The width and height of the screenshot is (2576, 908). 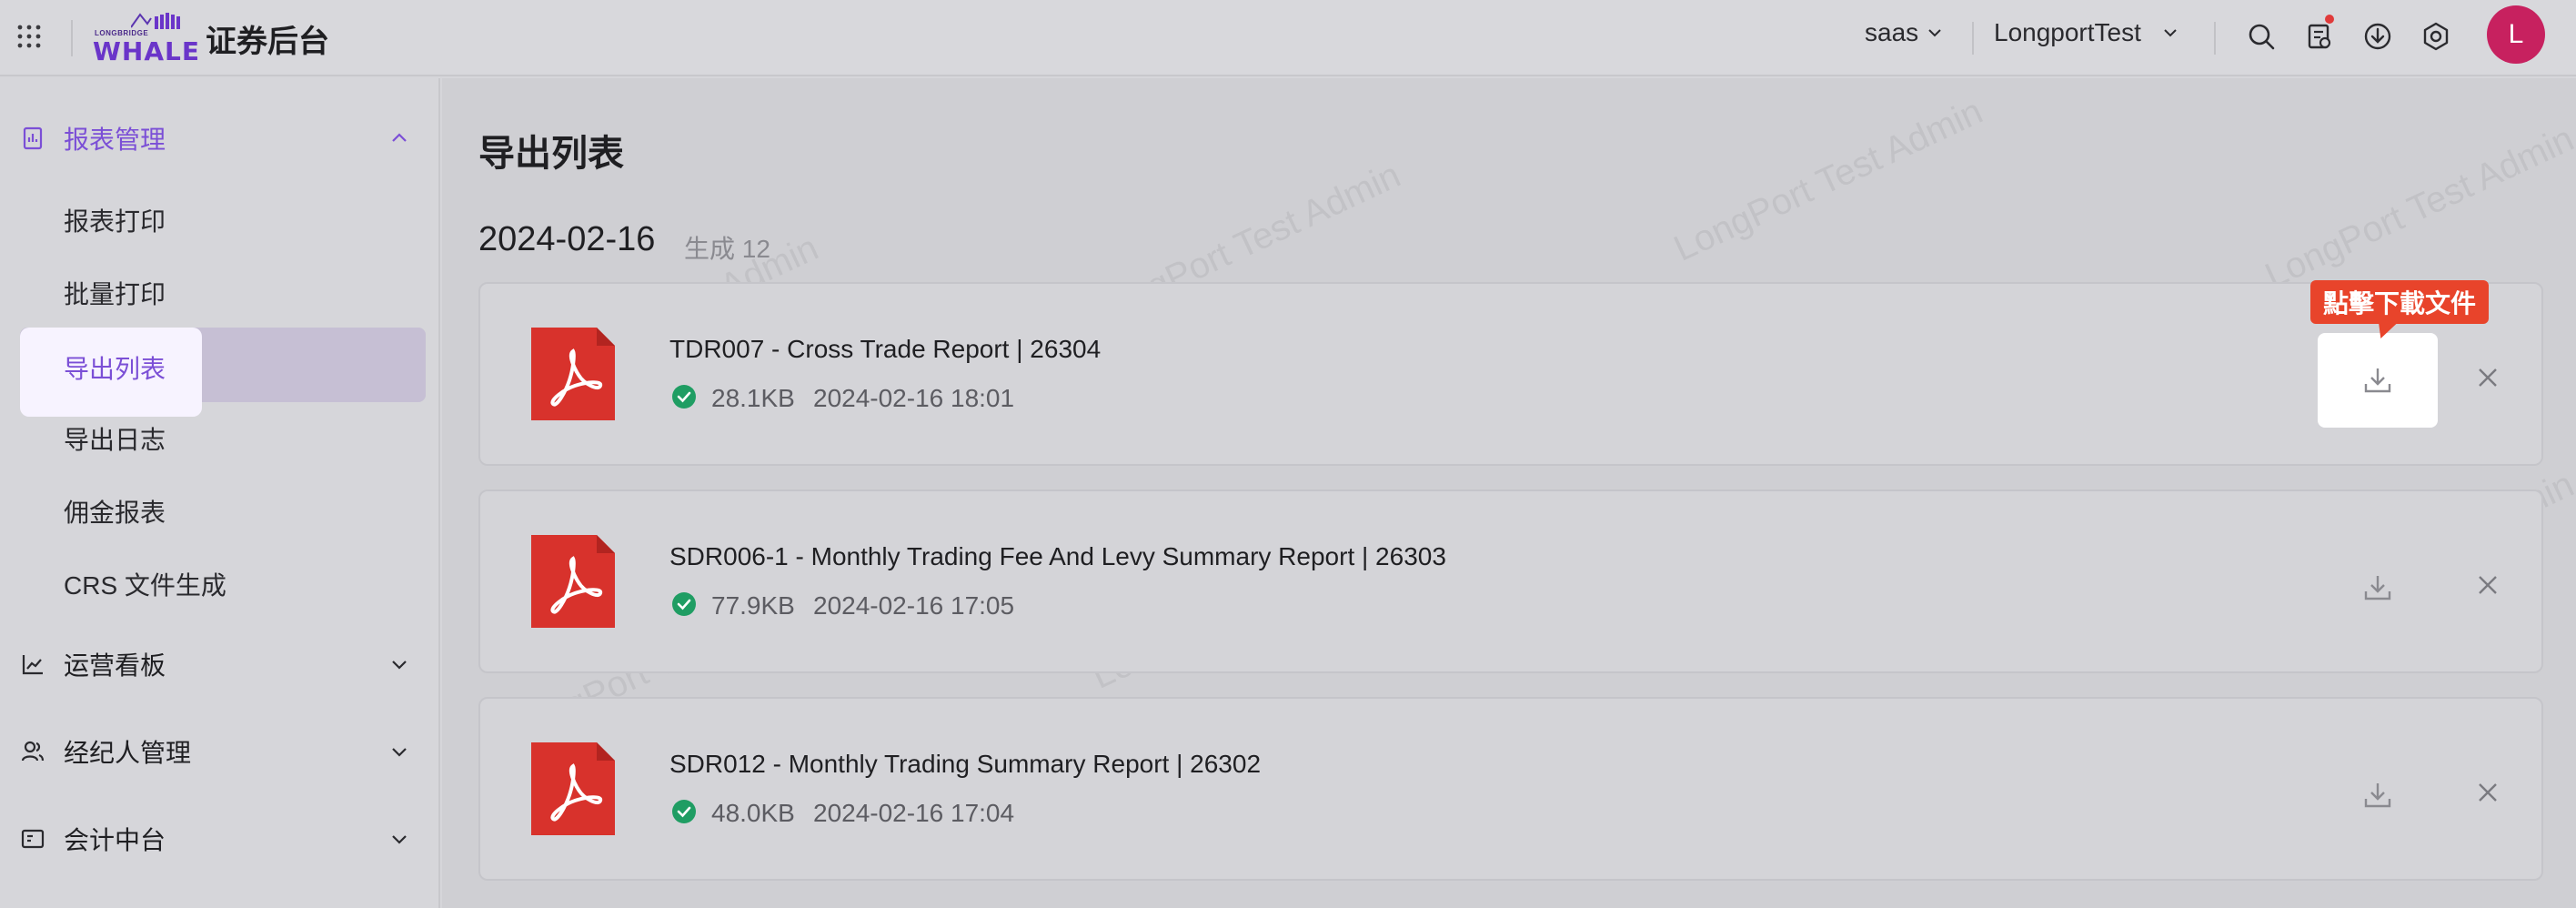 I want to click on app-title: 证券后台, so click(x=267, y=42).